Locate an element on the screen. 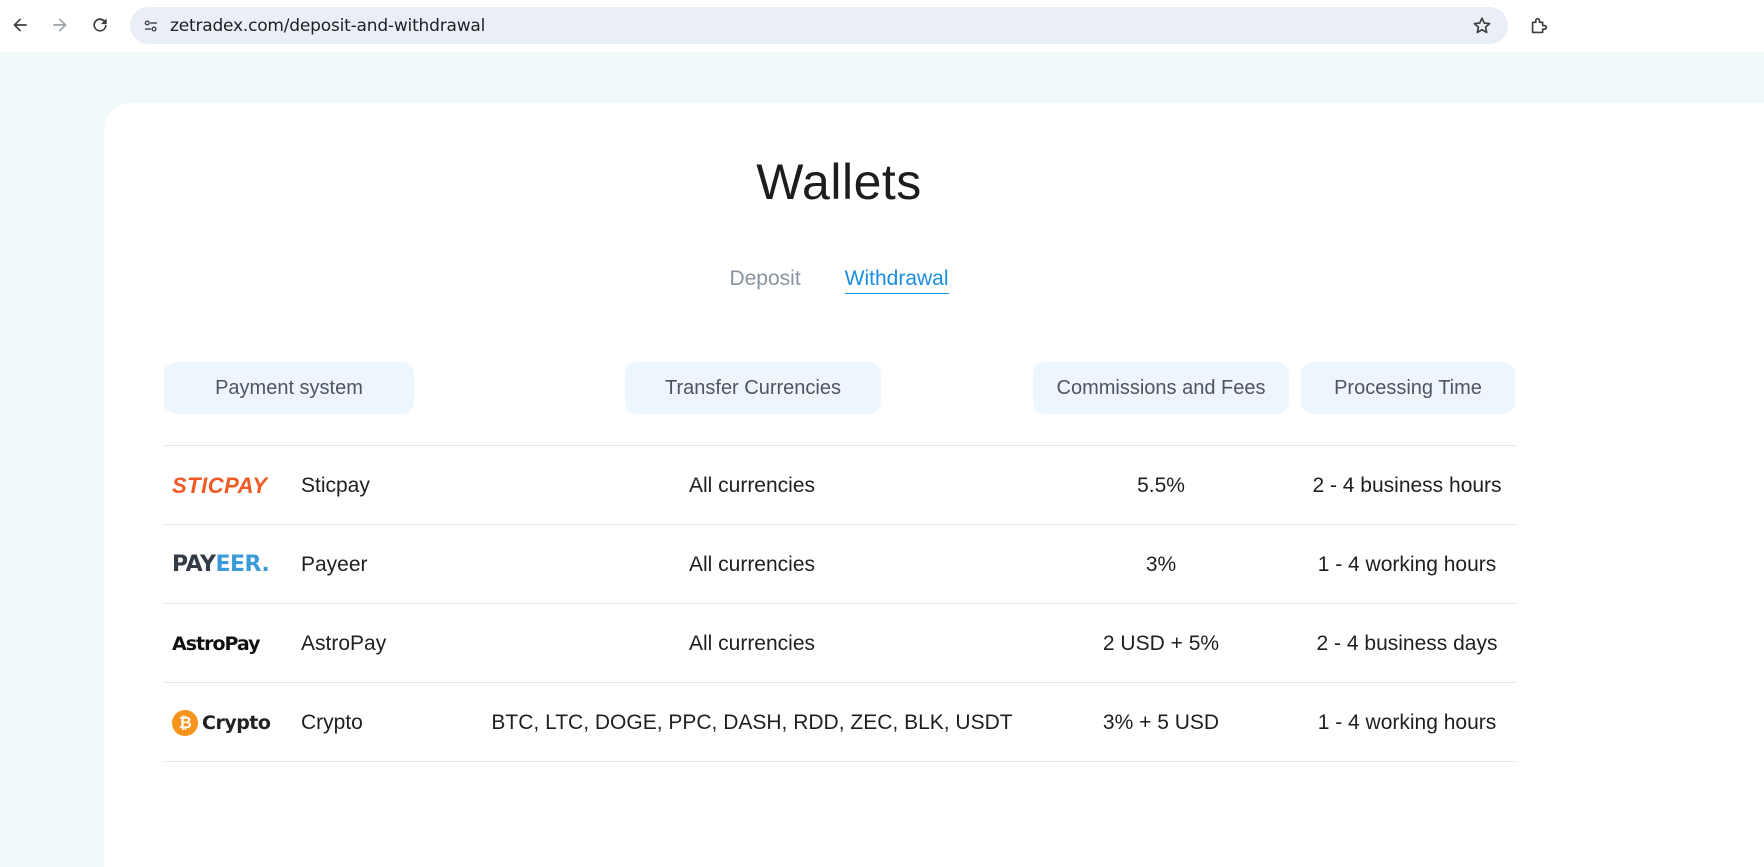 Image resolution: width=1764 pixels, height=867 pixels. bookmark-star-icon is located at coordinates (1482, 26).